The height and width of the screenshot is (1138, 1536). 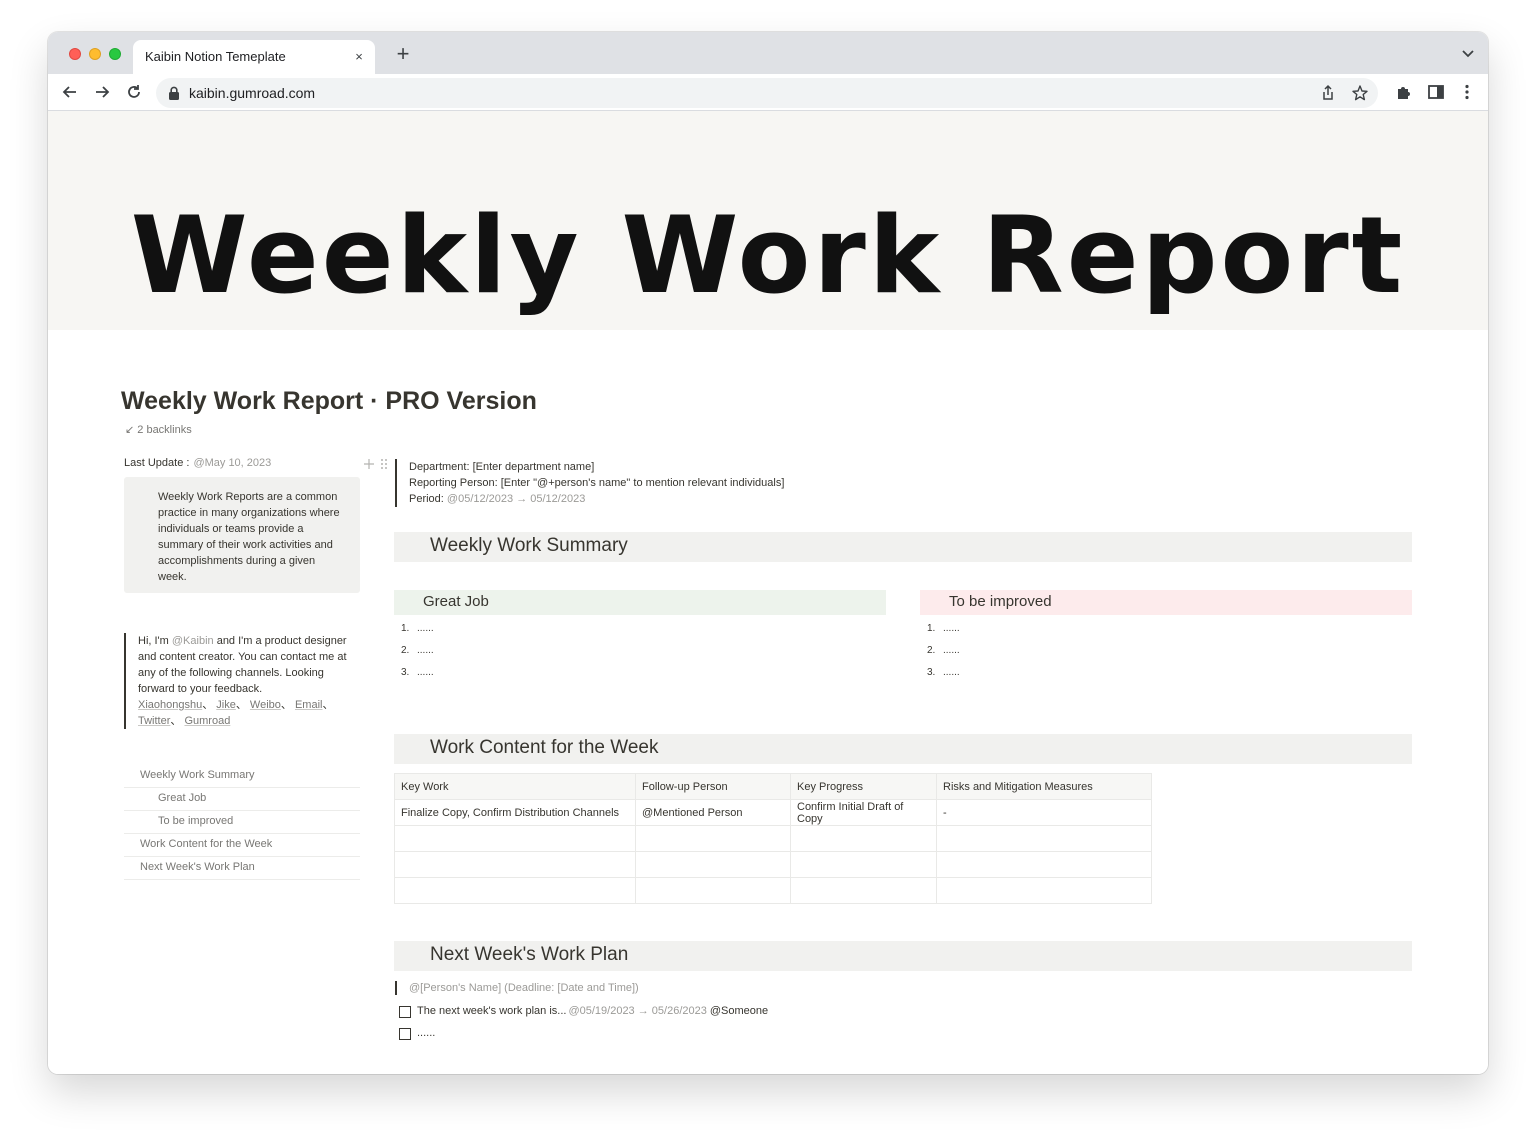 I want to click on heading-next-week: Next Week's Work Plan, so click(x=903, y=956).